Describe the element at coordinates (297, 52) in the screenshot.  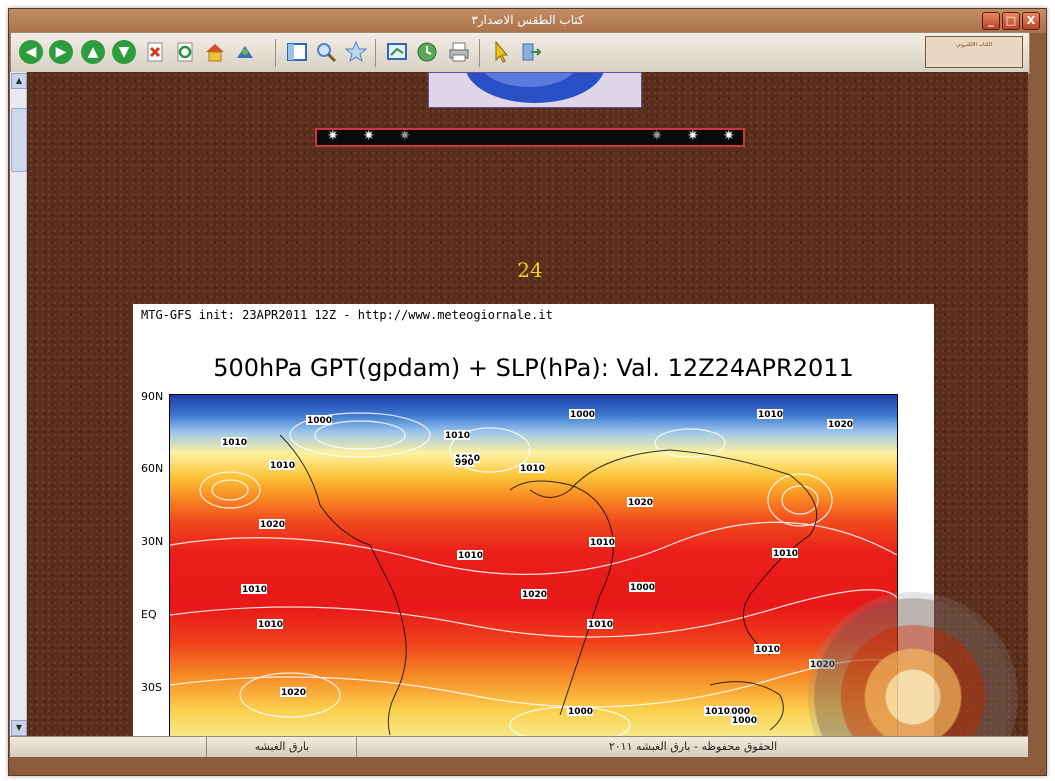
I see `contents-icon` at that location.